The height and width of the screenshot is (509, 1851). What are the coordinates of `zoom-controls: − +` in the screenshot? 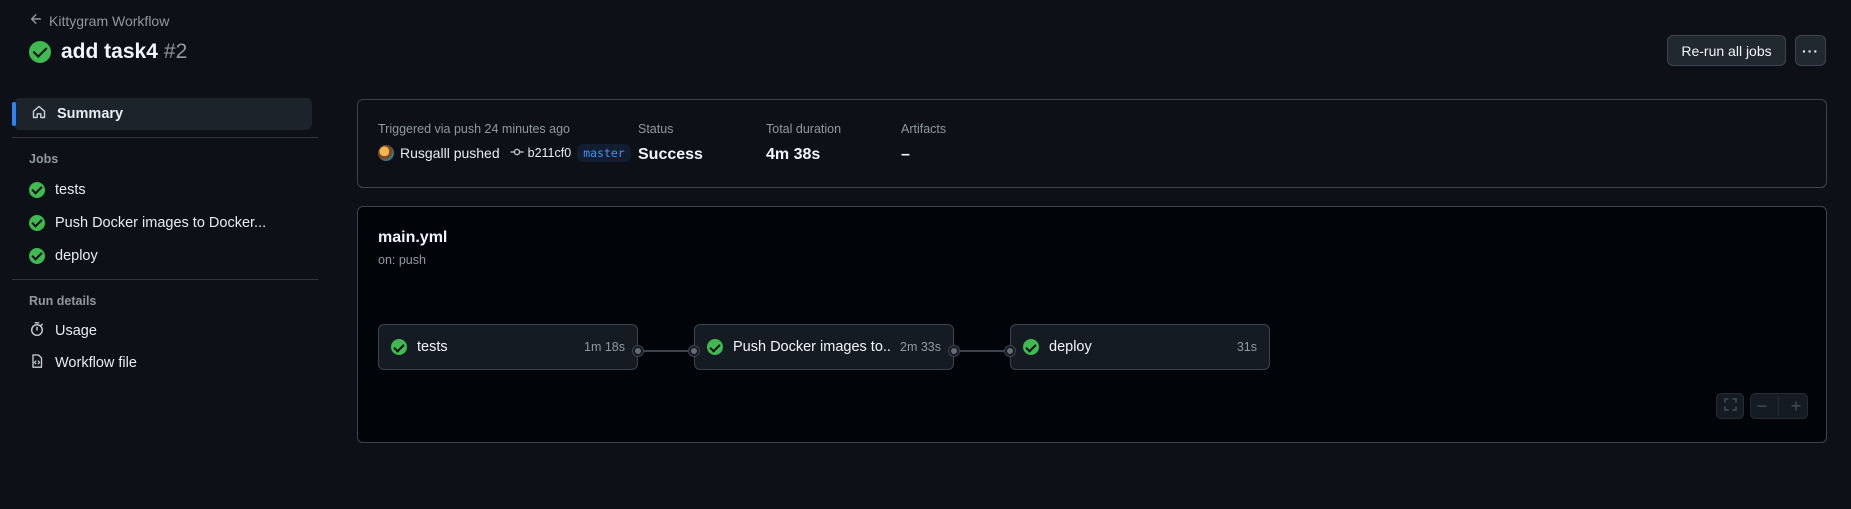 It's located at (1779, 406).